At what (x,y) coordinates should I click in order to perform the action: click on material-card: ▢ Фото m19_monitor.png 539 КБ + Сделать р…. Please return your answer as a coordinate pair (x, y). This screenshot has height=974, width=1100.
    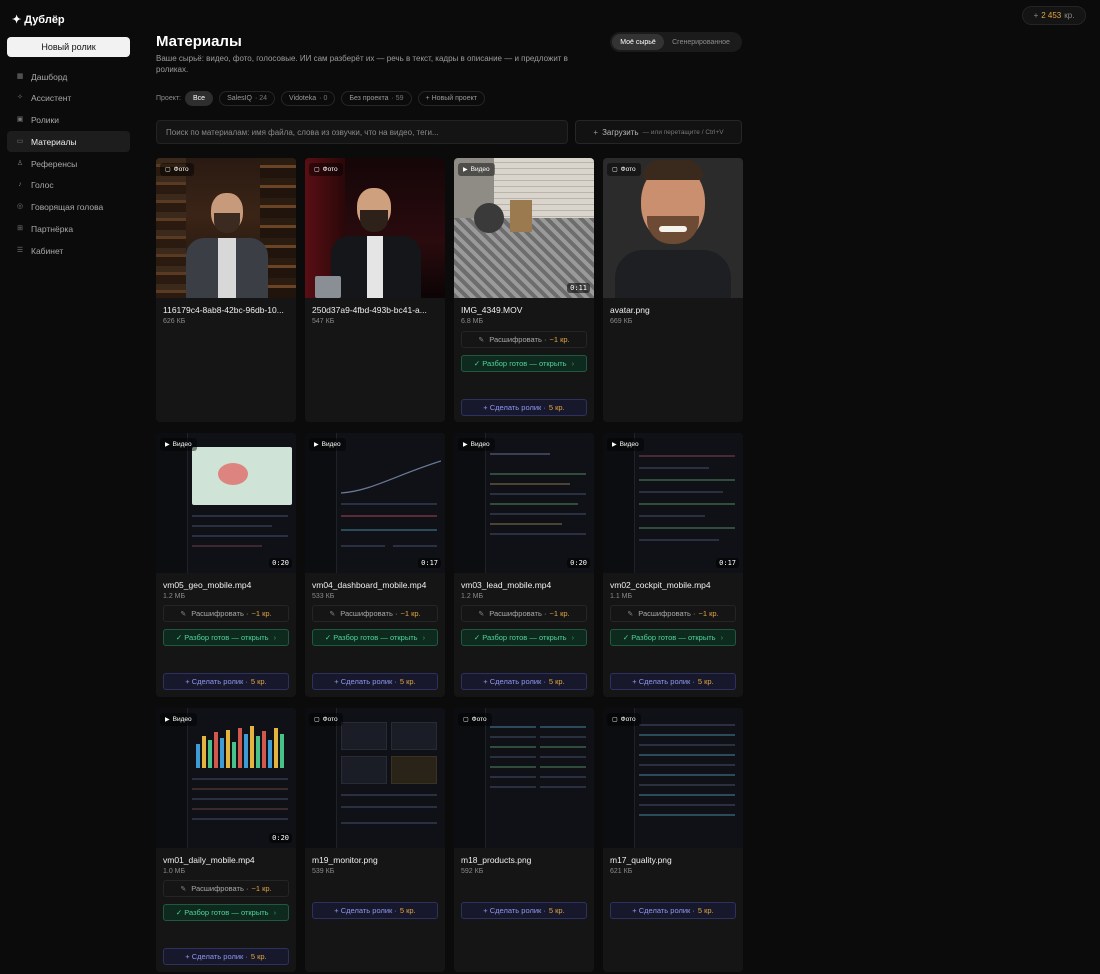
    Looking at the image, I should click on (375, 840).